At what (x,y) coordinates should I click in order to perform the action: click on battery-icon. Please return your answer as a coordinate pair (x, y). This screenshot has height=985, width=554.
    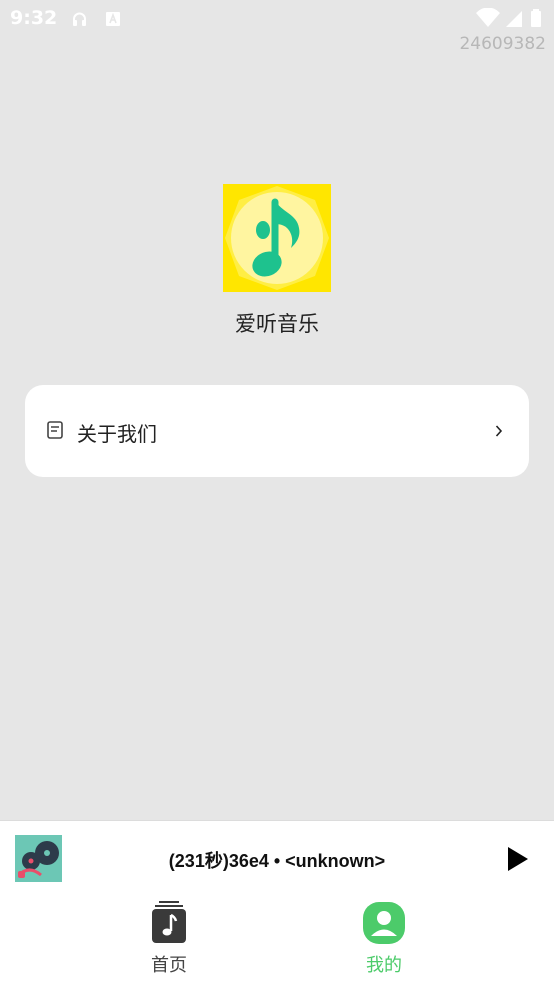
    Looking at the image, I should click on (536, 18).